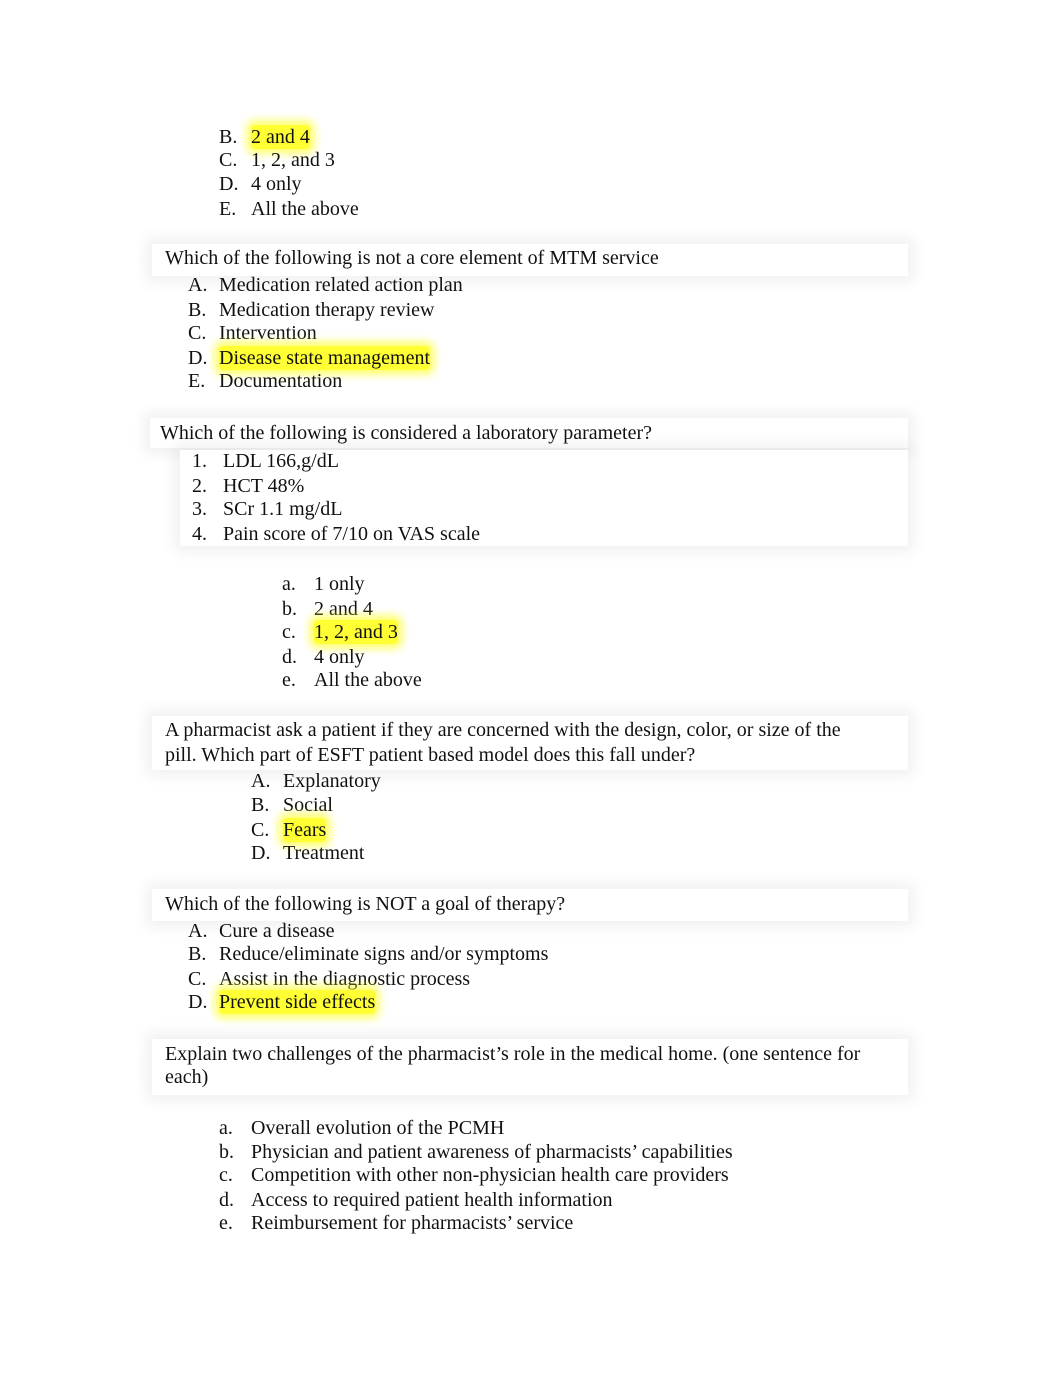 This screenshot has width=1062, height=1376. I want to click on option-text: Explanatory, so click(332, 781).